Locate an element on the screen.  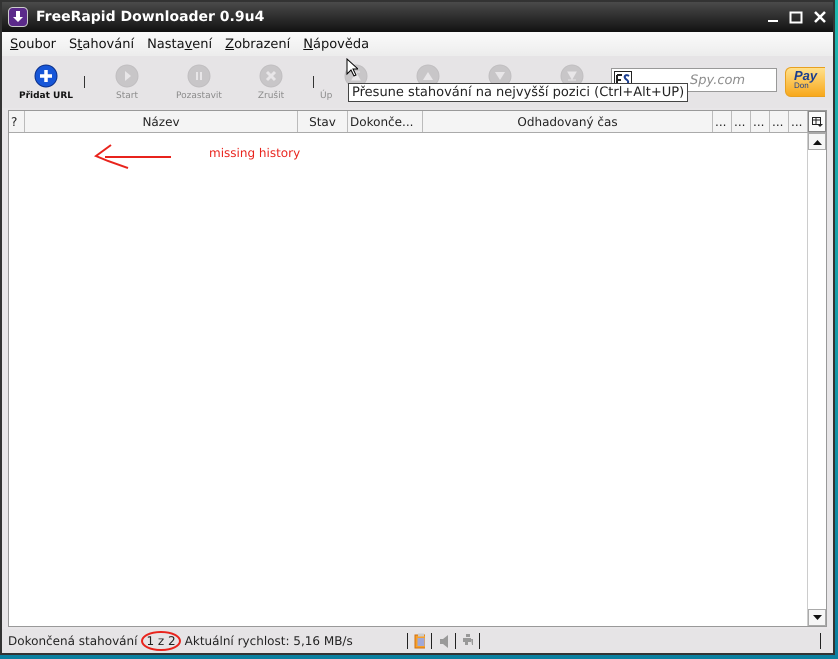
status-label: Dokončená stahování is located at coordinates (73, 641).